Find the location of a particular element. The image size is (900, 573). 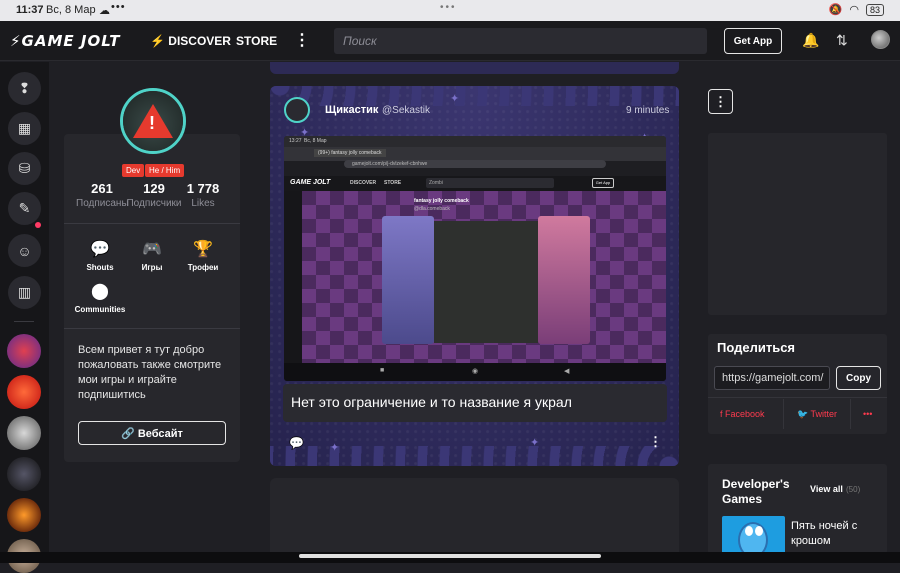

rail-chat-button: ☺ is located at coordinates (24, 250).